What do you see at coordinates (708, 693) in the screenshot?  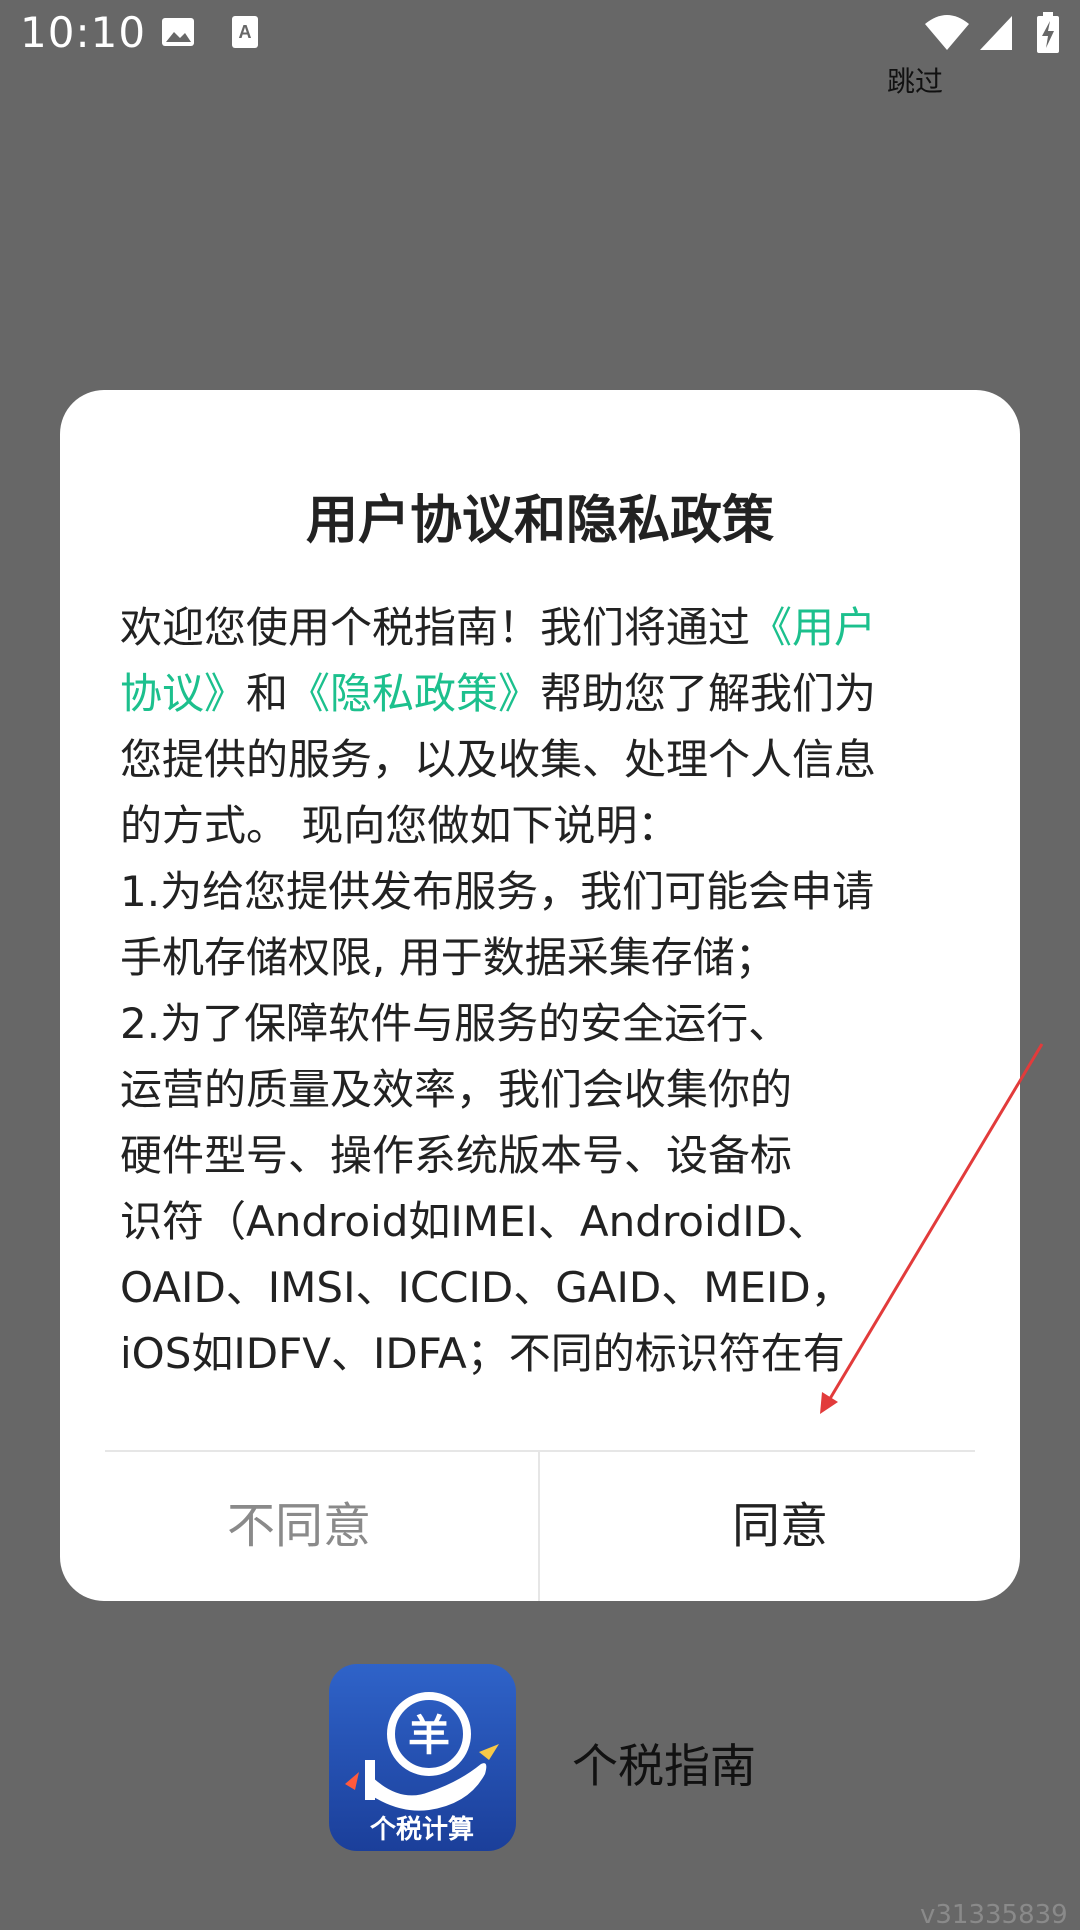 I see `content-text: 帮助您了解我们为` at bounding box center [708, 693].